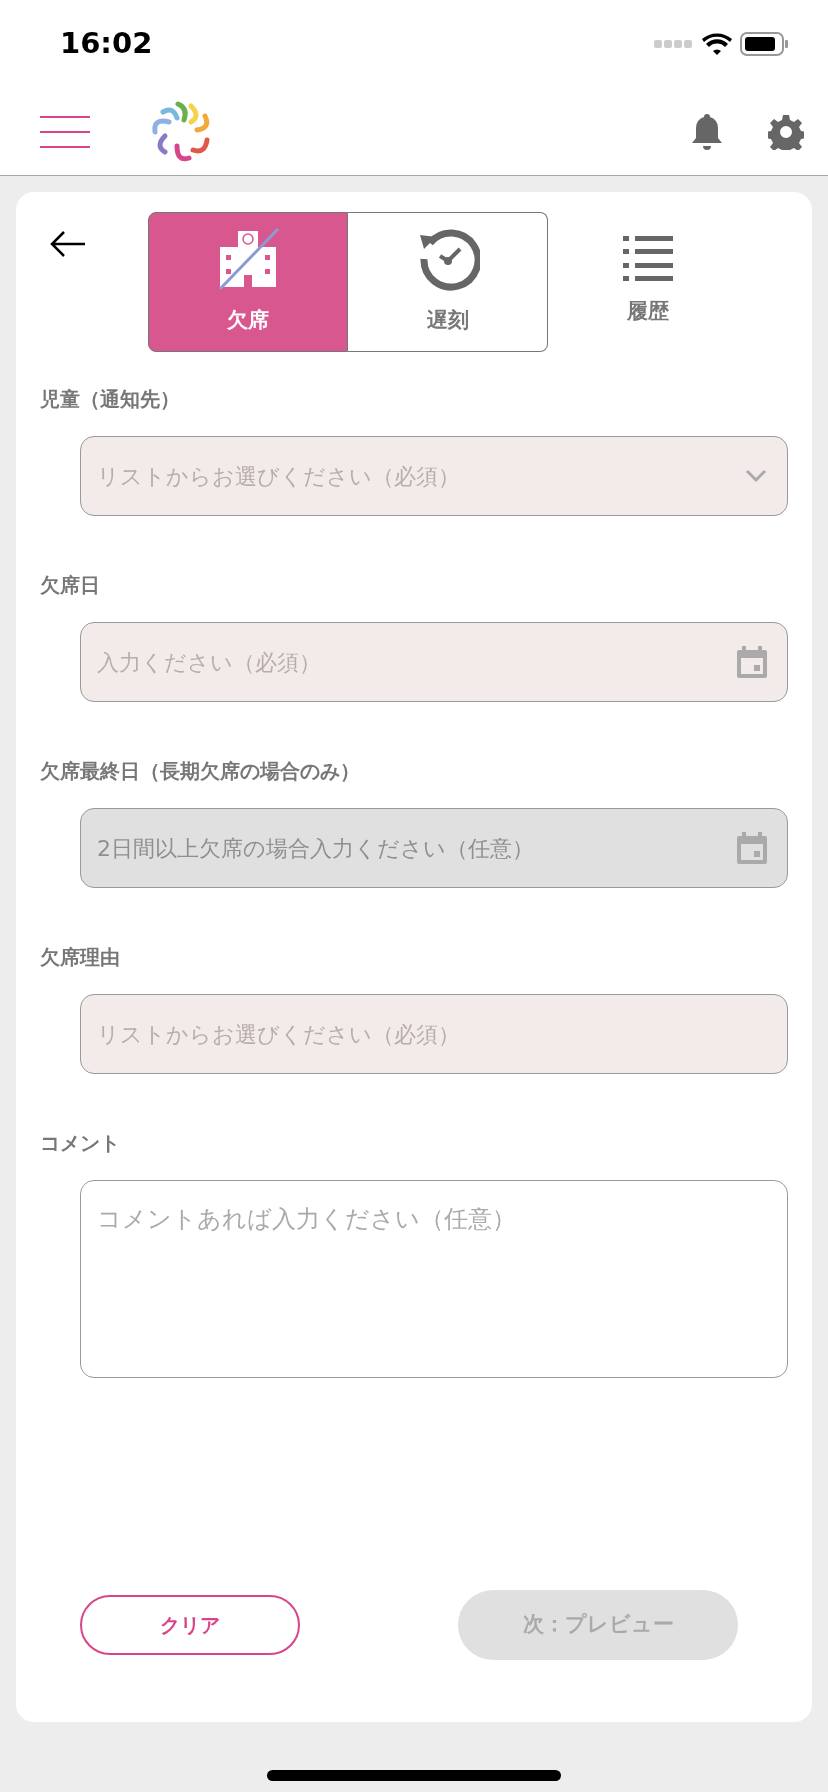  What do you see at coordinates (110, 399) in the screenshot?
I see `field-label: 児童（通知先）` at bounding box center [110, 399].